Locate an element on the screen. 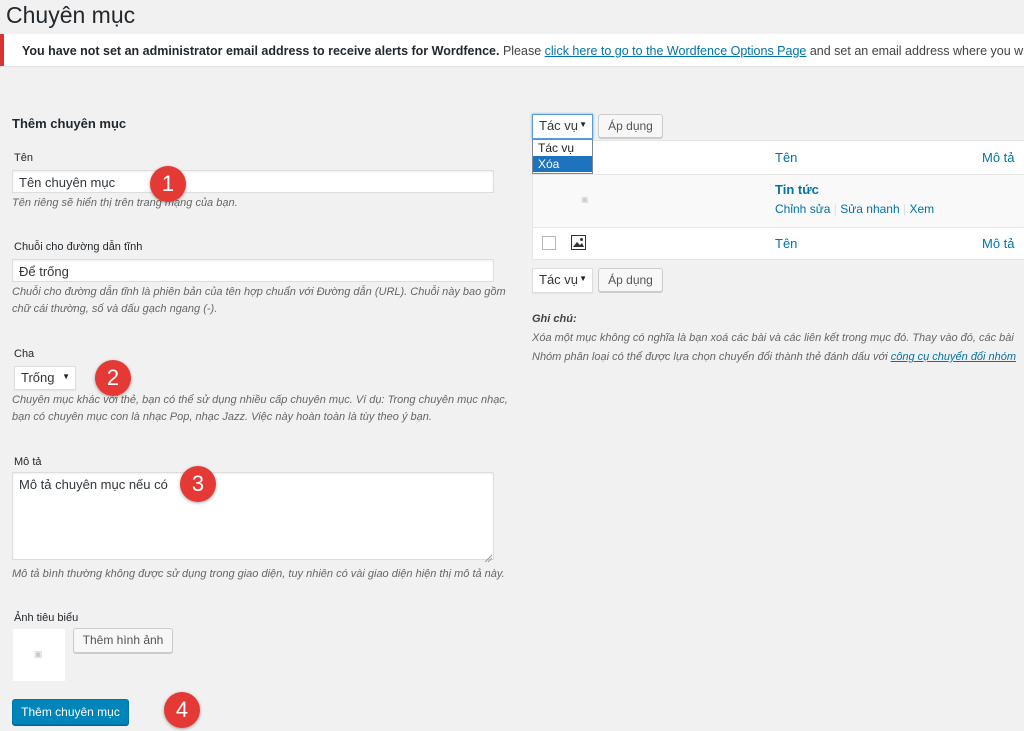 The image size is (1024, 731). table-row: ▣ Tin tức Chỉnh sửa | Sửa nhanh | Xem is located at coordinates (778, 201).